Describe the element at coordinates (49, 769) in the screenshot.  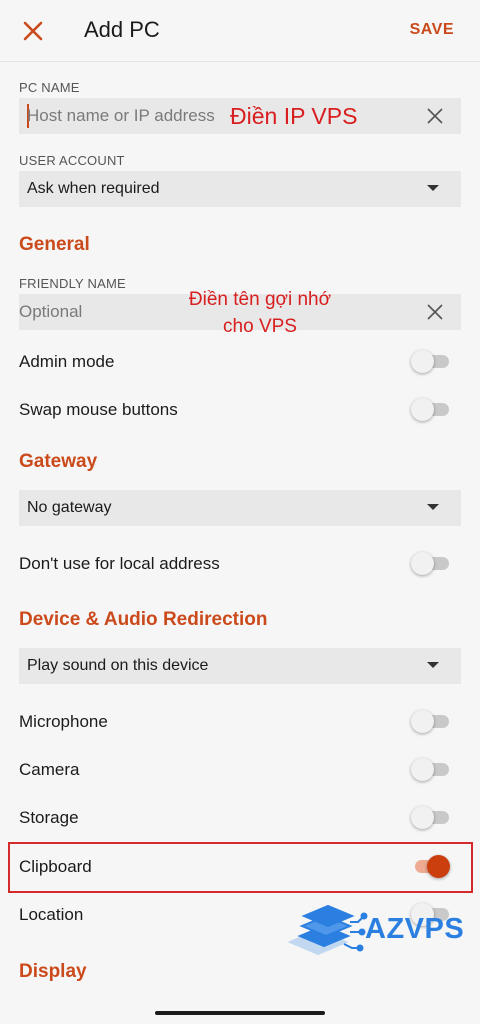
I see `camera-label: Camera` at that location.